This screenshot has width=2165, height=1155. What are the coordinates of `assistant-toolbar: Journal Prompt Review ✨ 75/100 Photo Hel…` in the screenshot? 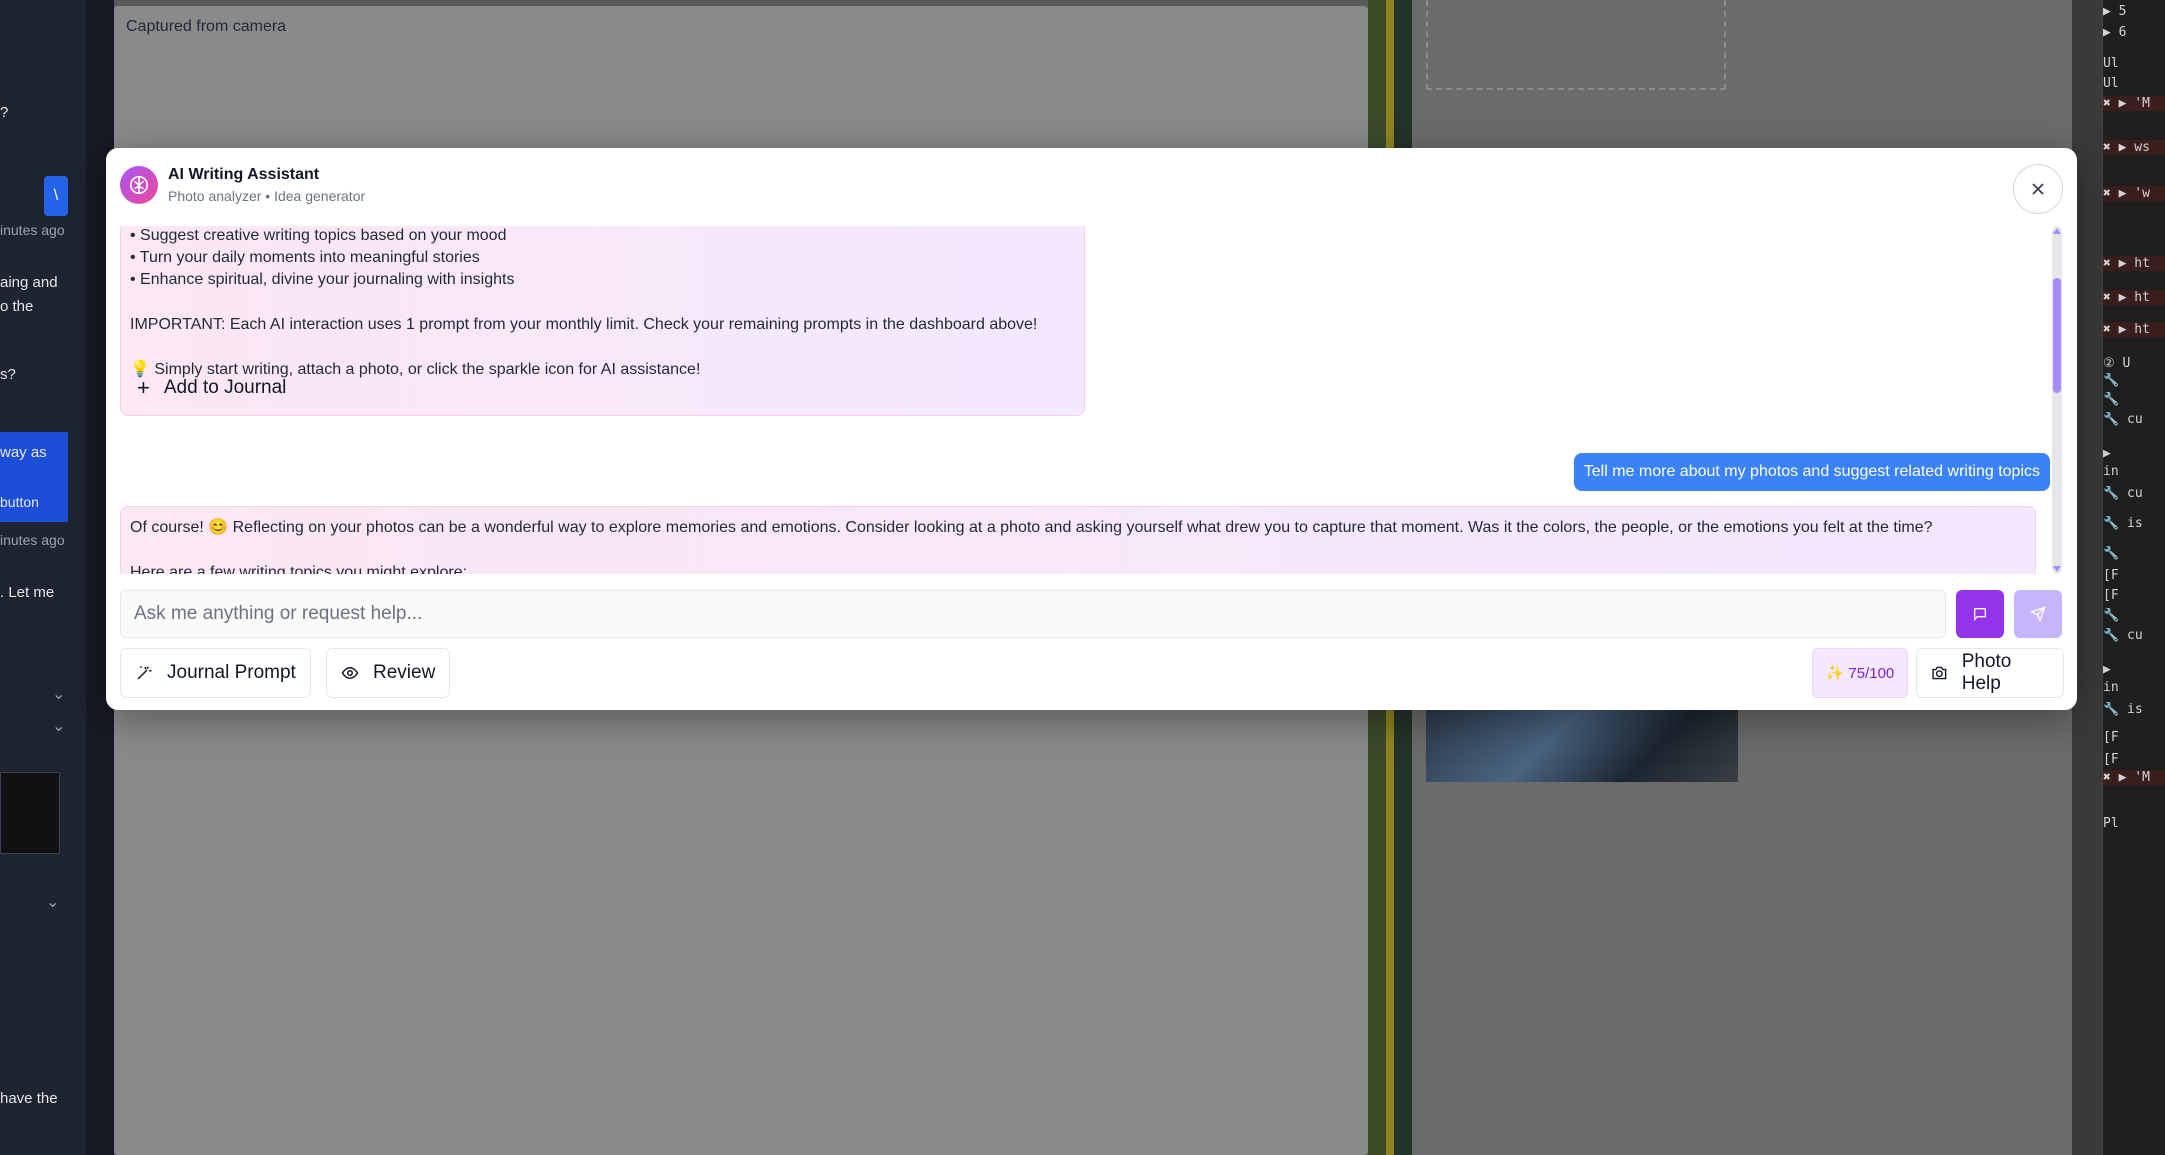 It's located at (1092, 673).